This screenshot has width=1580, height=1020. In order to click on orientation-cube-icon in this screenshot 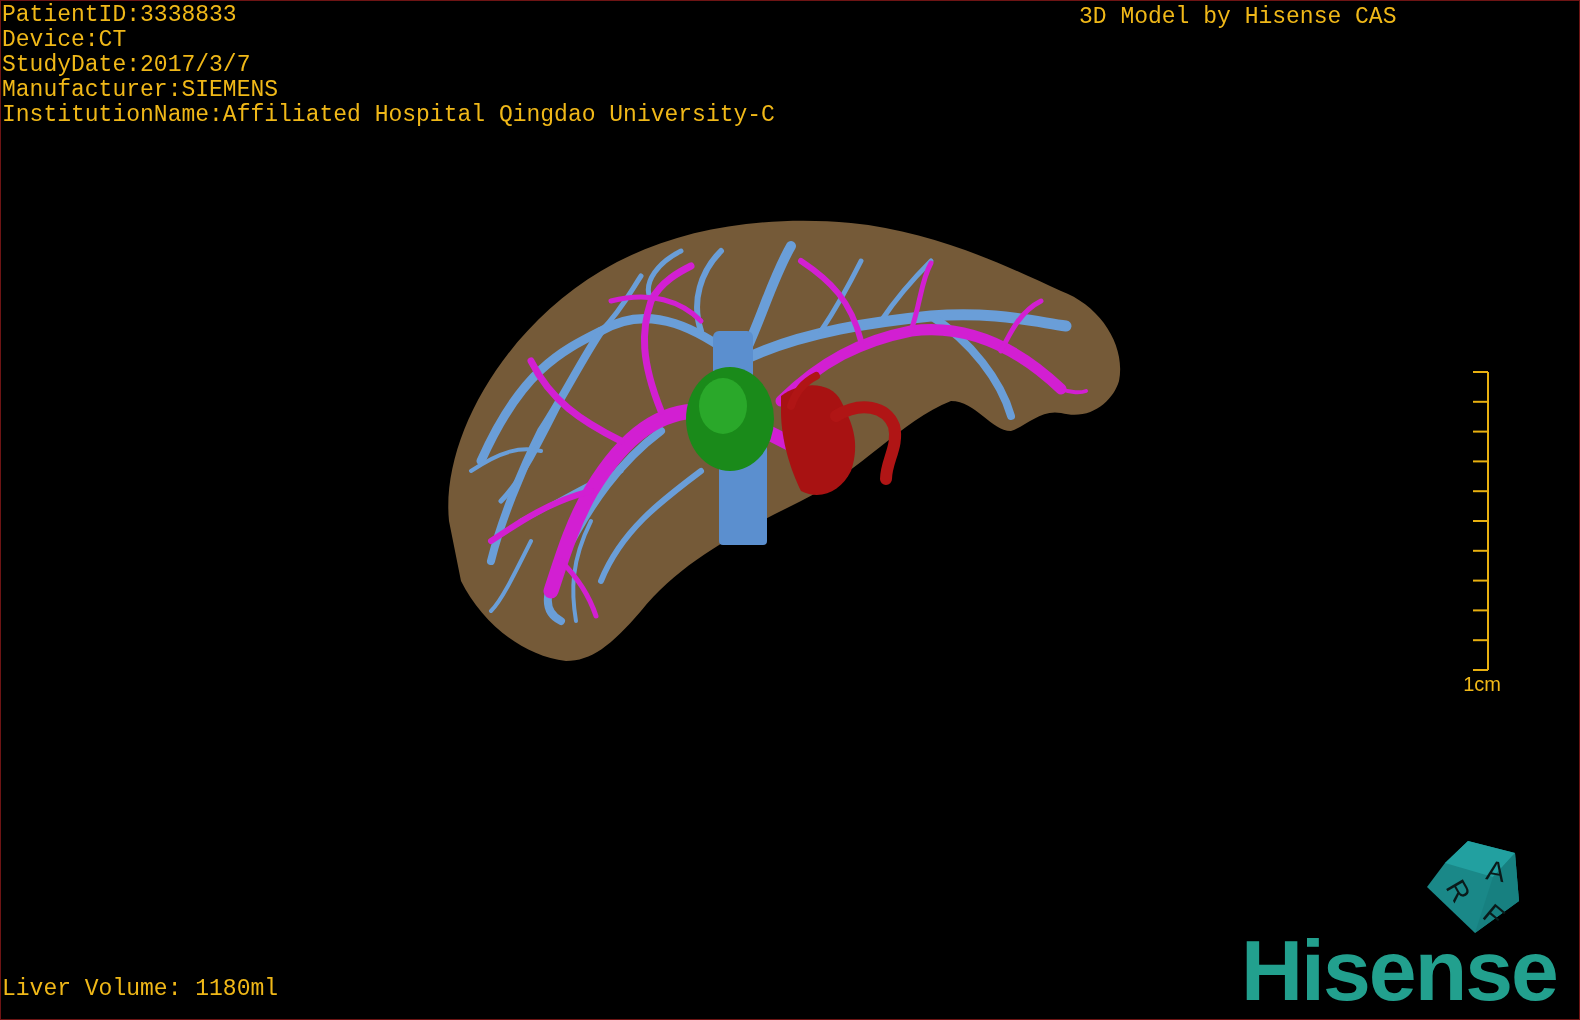, I will do `click(1473, 887)`.